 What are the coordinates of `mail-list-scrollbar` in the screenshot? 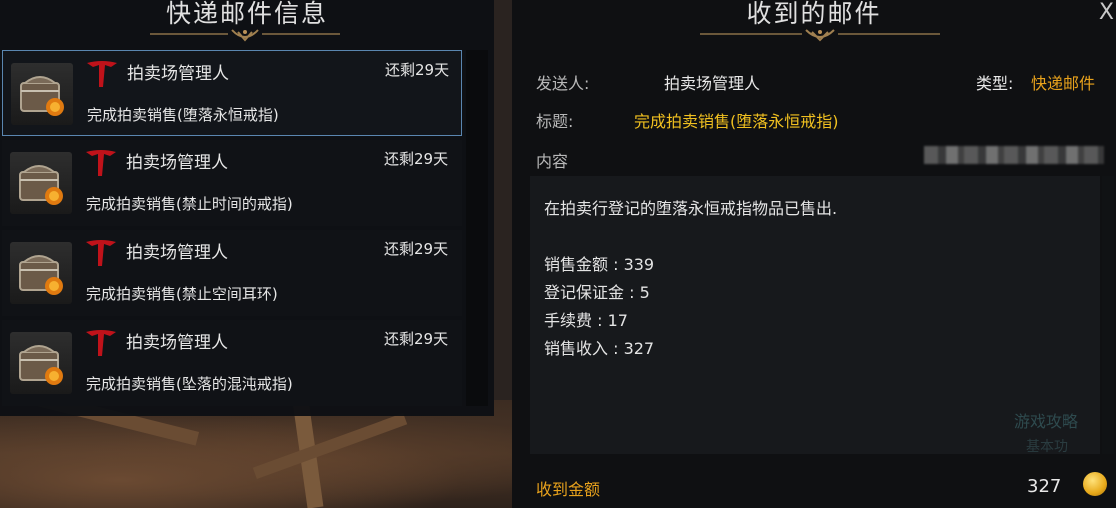 It's located at (477, 228).